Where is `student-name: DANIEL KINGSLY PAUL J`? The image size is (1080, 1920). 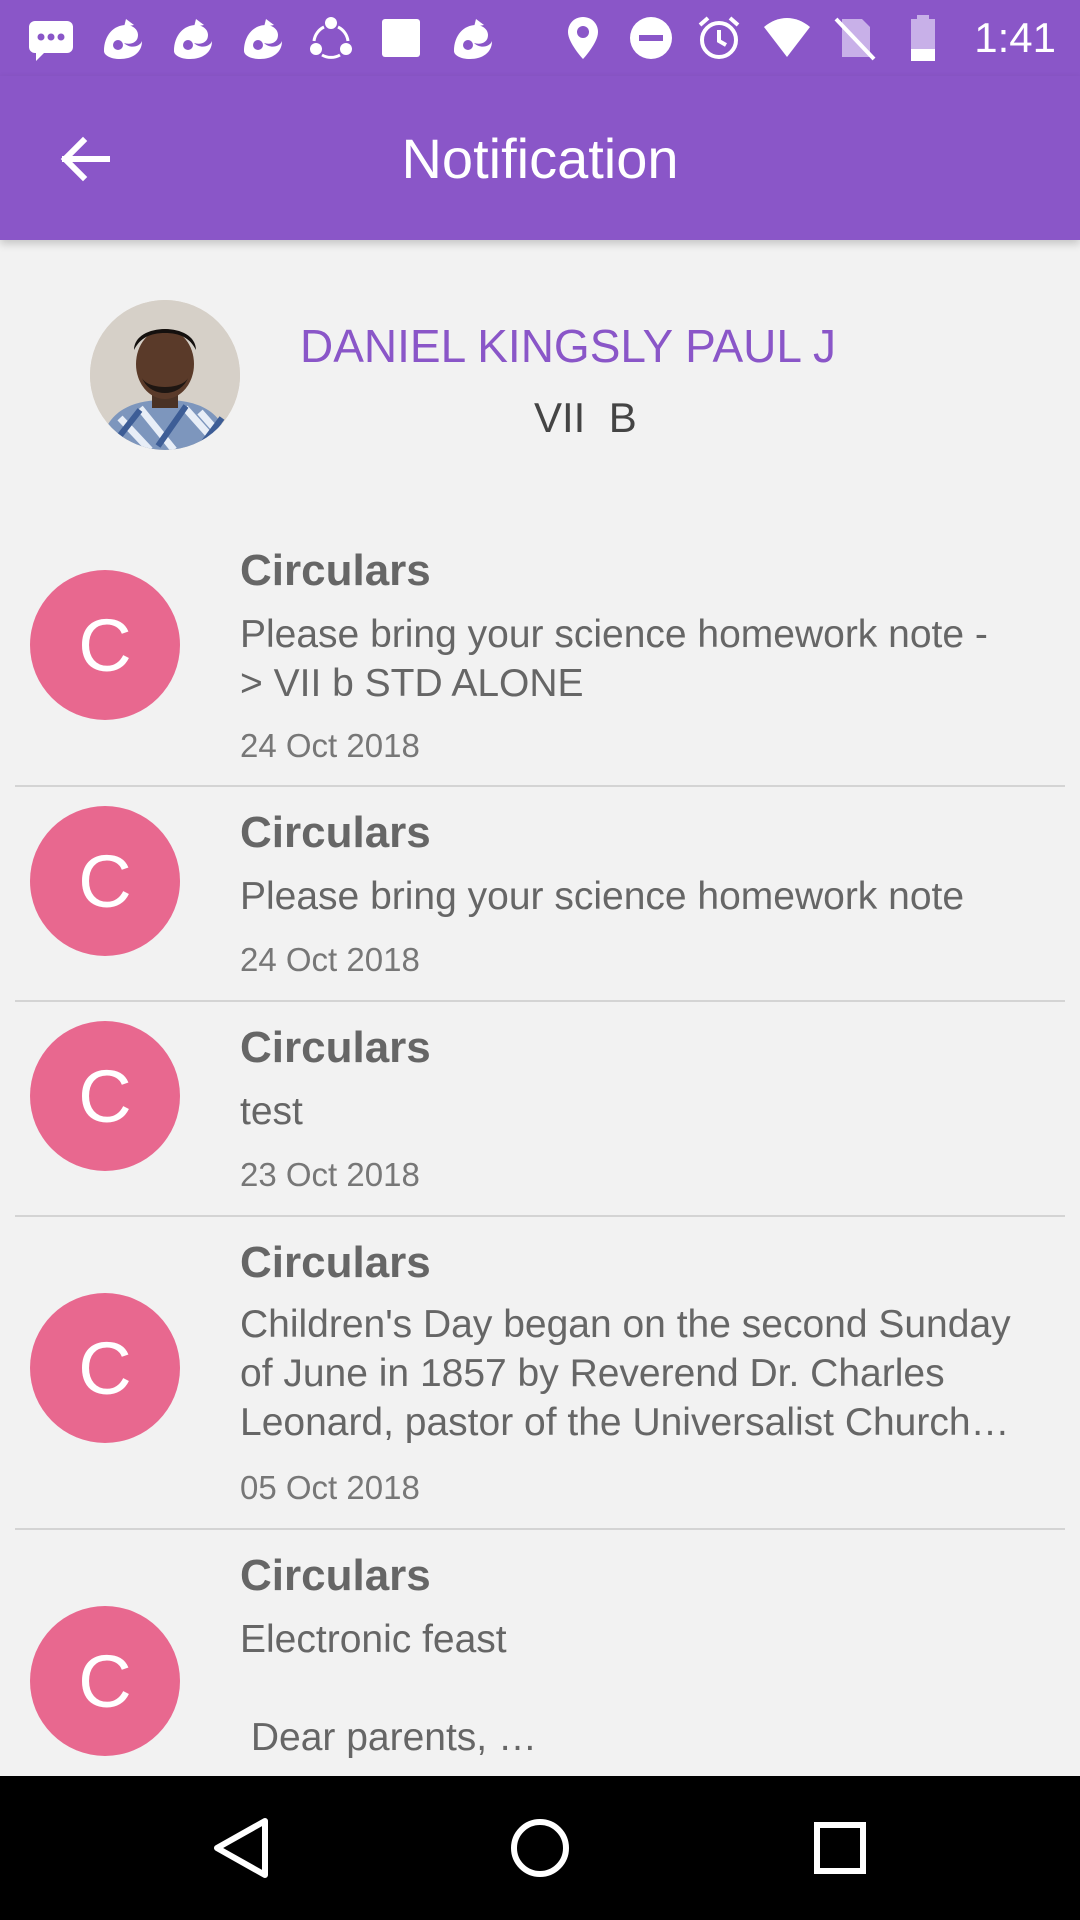
student-name: DANIEL KINGSLY PAUL J is located at coordinates (568, 346).